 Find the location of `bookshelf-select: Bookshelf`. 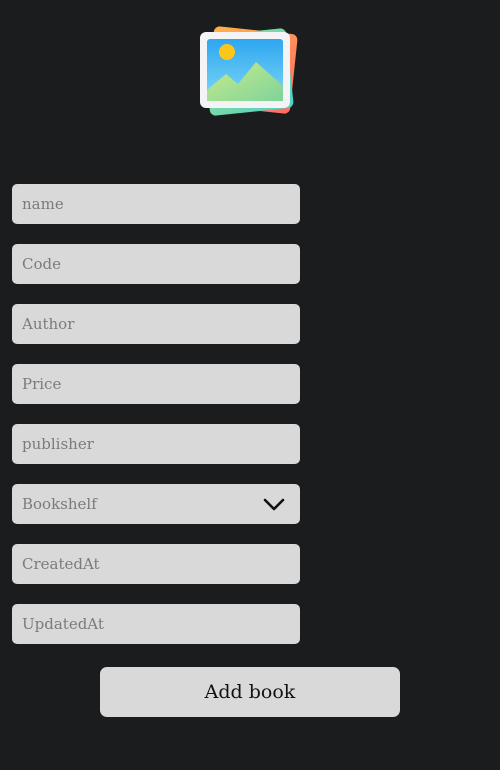

bookshelf-select: Bookshelf is located at coordinates (156, 504).